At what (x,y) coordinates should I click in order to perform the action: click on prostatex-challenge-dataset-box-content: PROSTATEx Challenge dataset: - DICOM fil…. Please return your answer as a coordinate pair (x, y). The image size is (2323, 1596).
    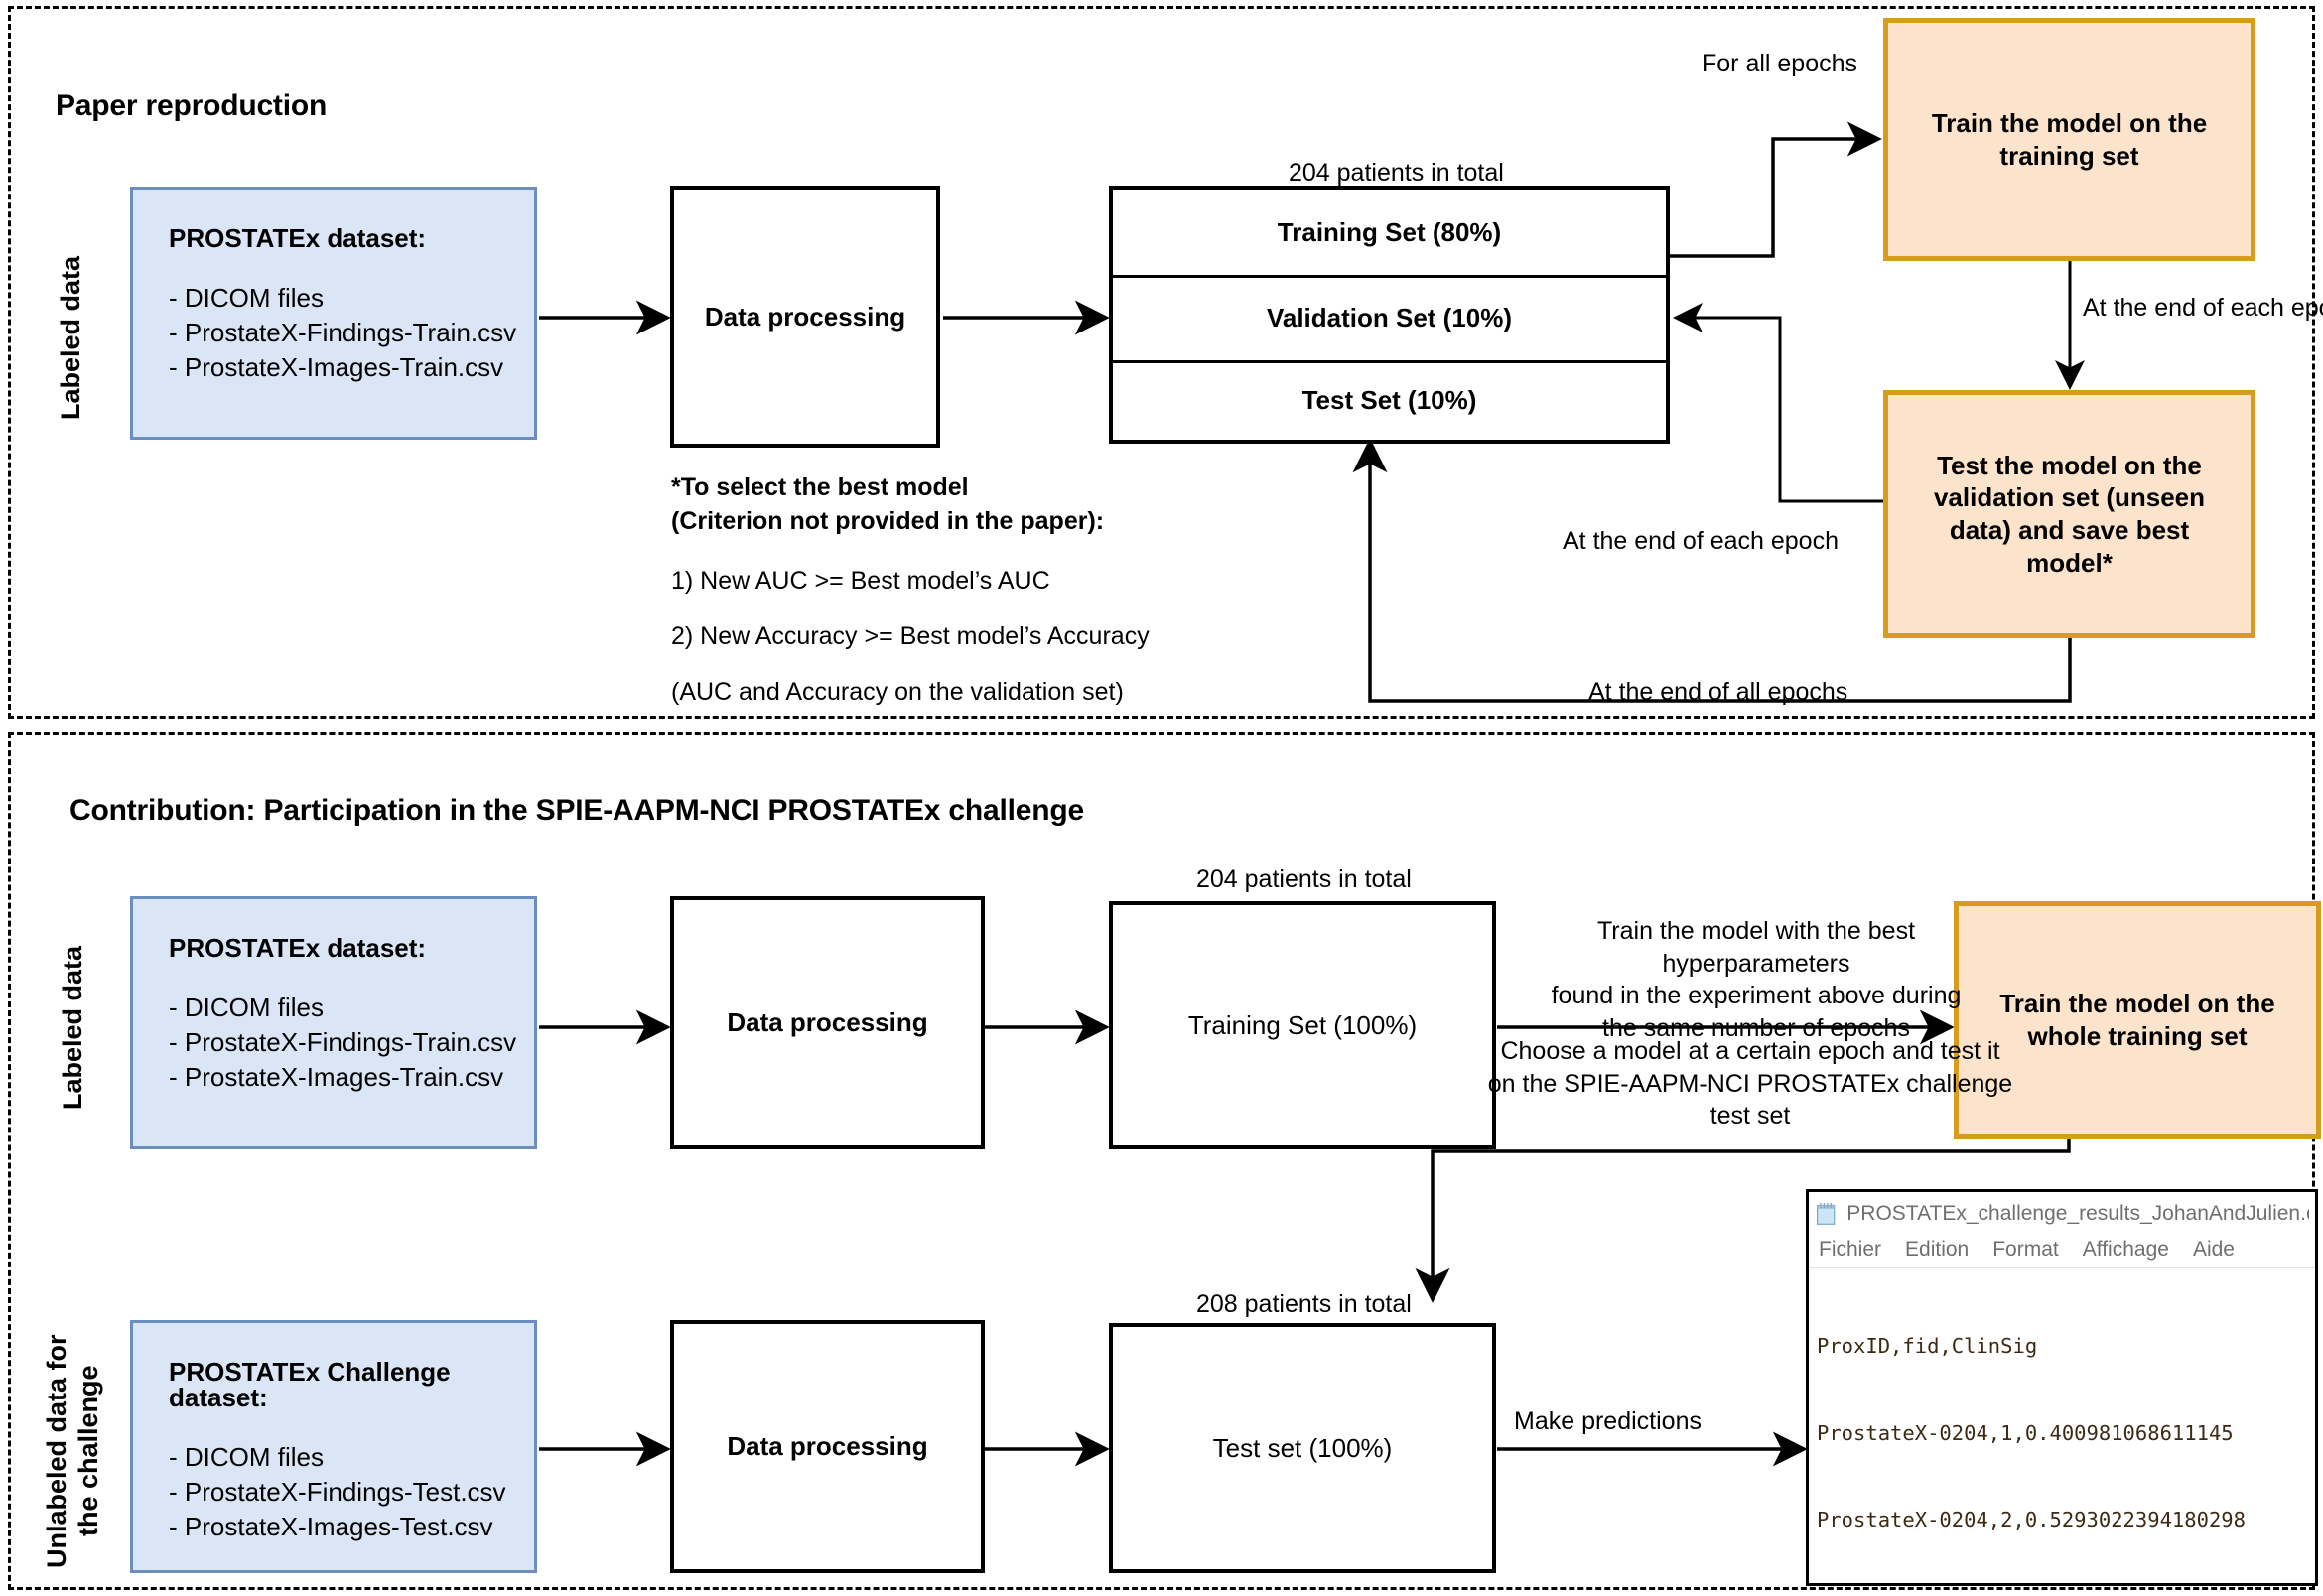
    Looking at the image, I should click on (352, 1453).